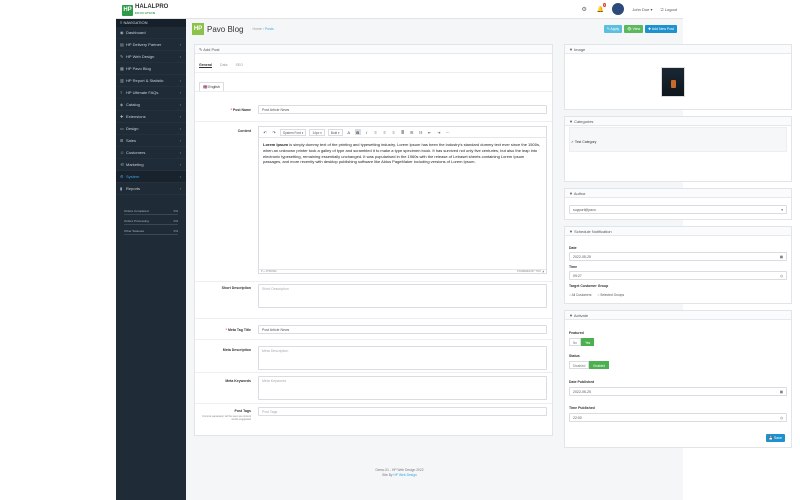 This screenshot has width=800, height=500. I want to click on align-center-icon: ≡, so click(385, 132).